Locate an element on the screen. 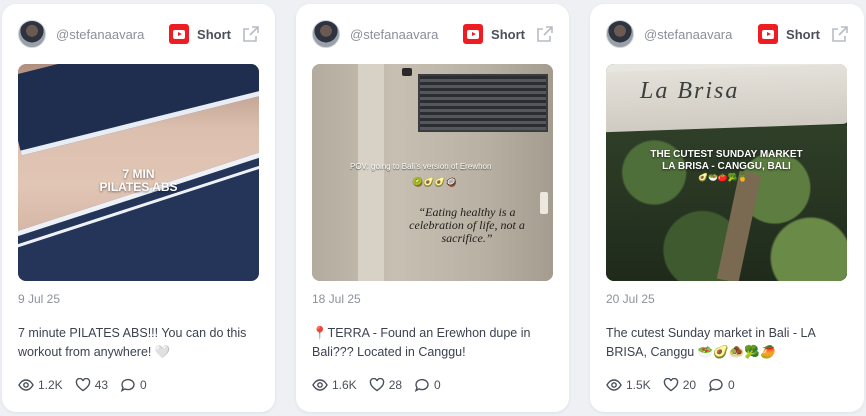 Image resolution: width=866 pixels, height=416 pixels. likes-stat: 28 is located at coordinates (385, 385).